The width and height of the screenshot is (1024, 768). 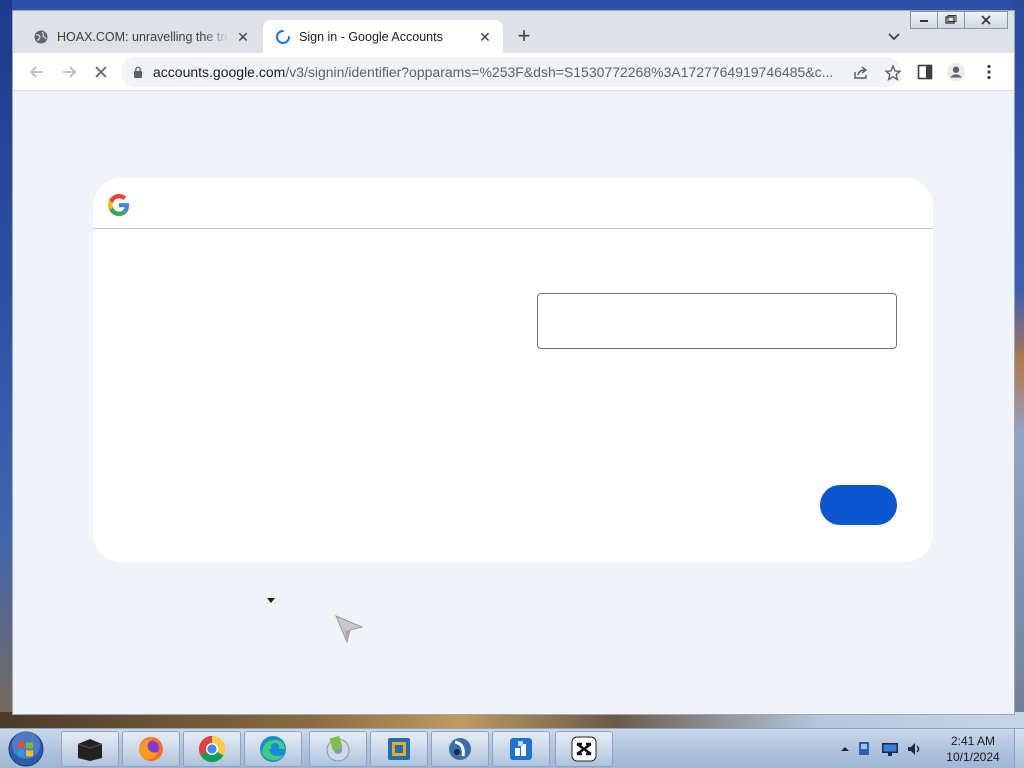 I want to click on taskbar-app-firefox, so click(x=151, y=749).